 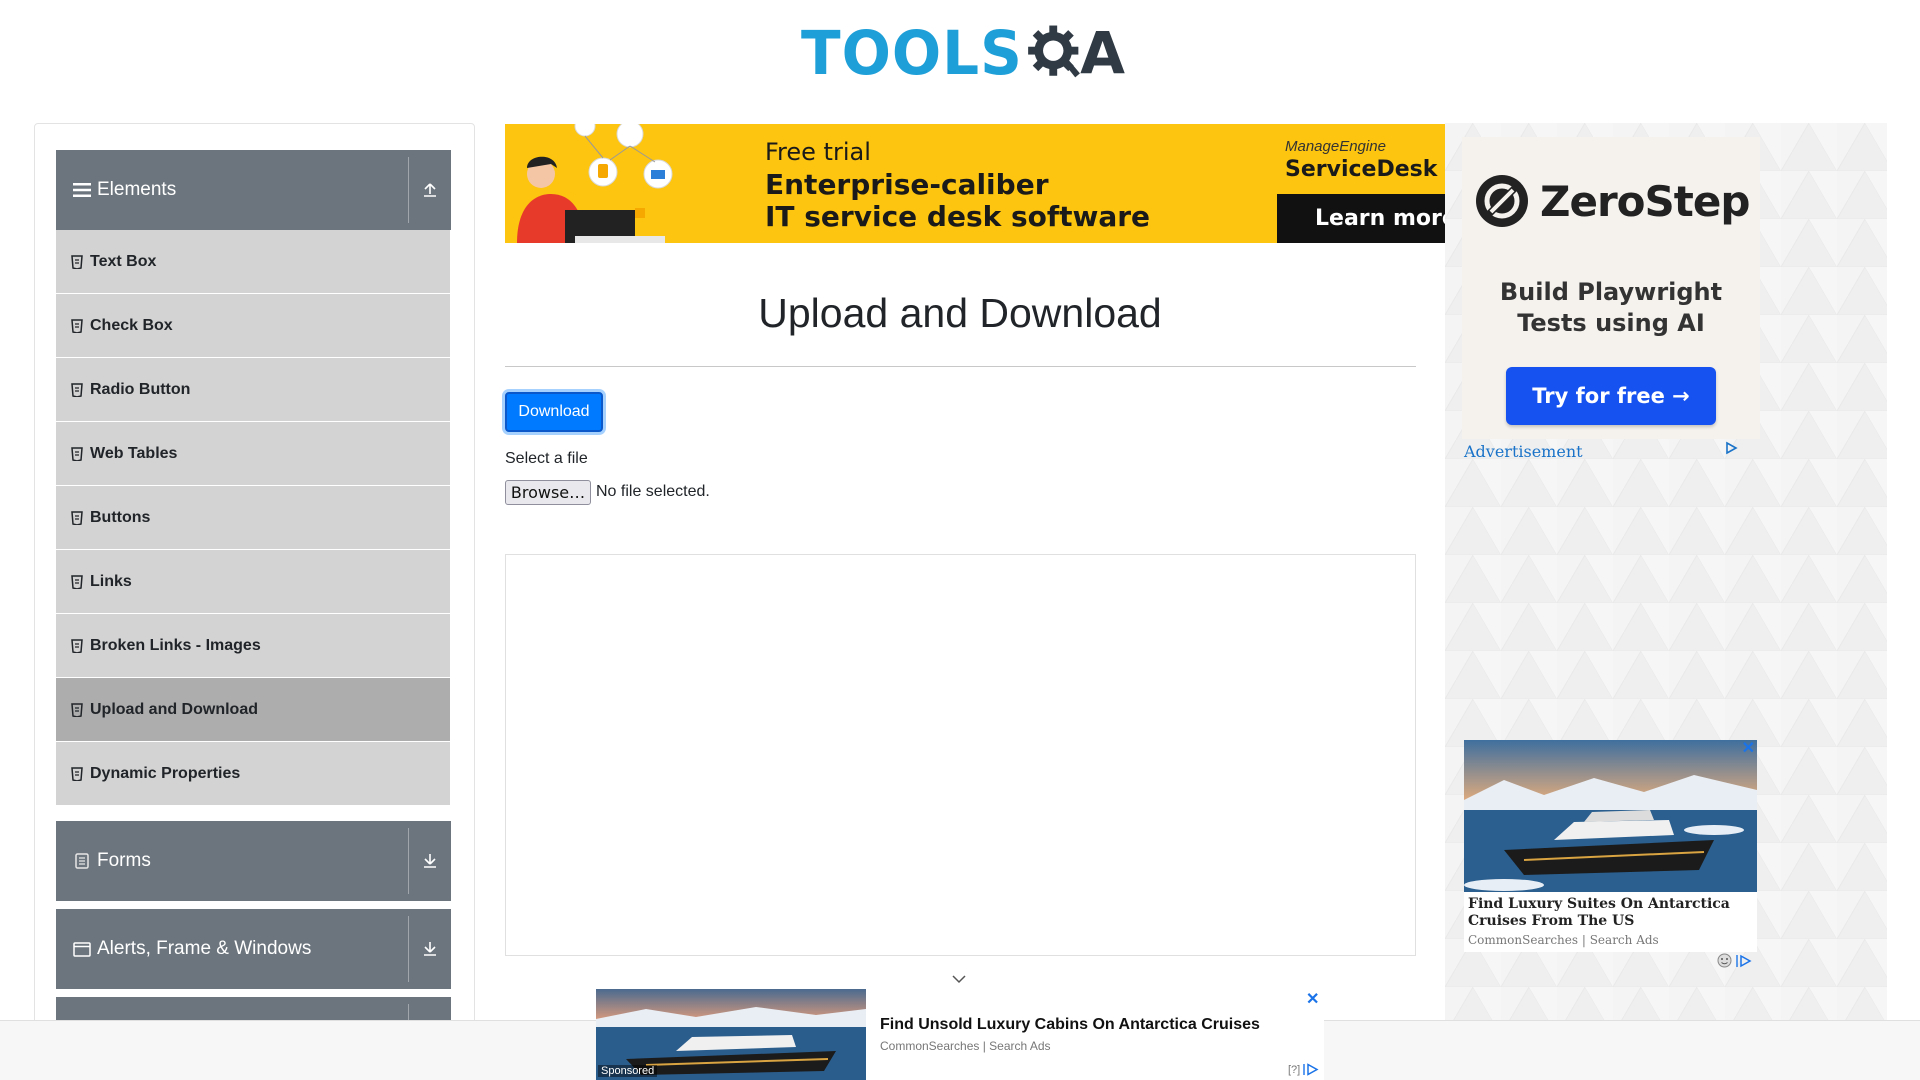 I want to click on menu-item-upload-and-download: Upload and Download, so click(x=253, y=710).